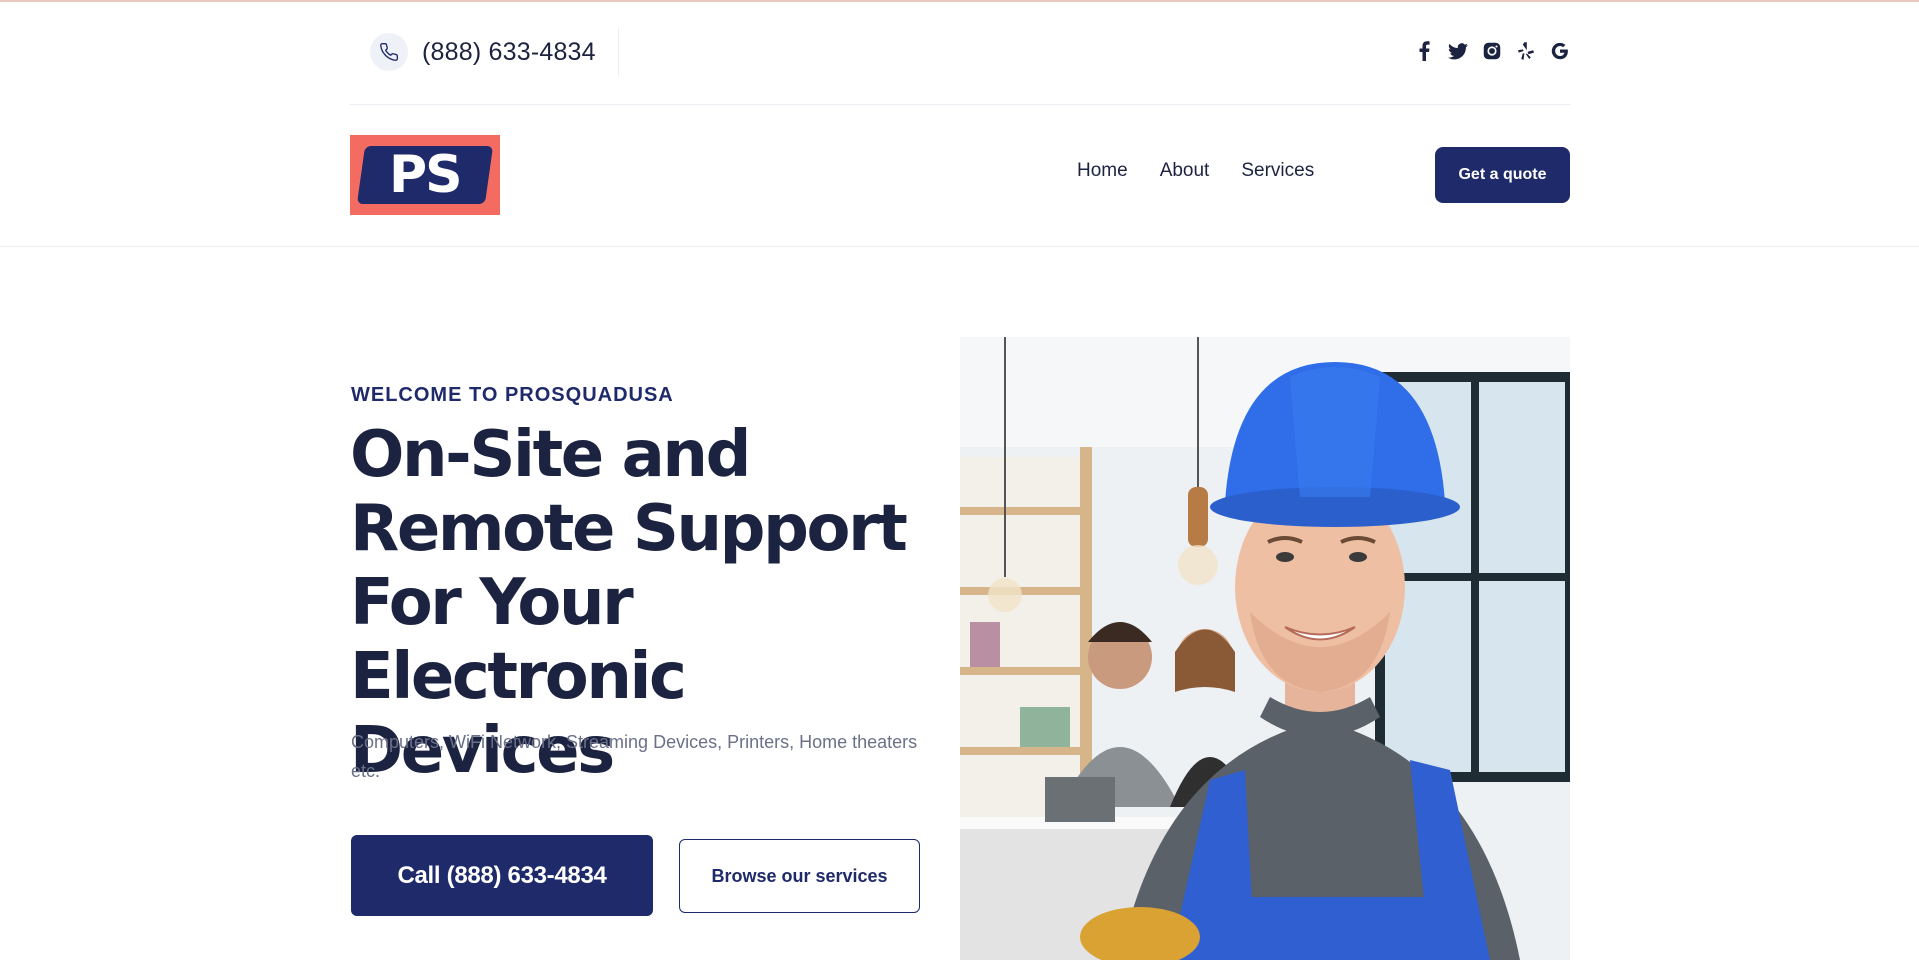  Describe the element at coordinates (1277, 171) in the screenshot. I see `nav-services: Services` at that location.